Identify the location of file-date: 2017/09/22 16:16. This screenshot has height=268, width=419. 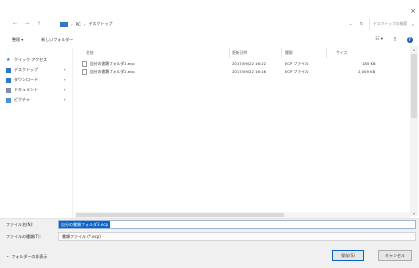
(249, 71).